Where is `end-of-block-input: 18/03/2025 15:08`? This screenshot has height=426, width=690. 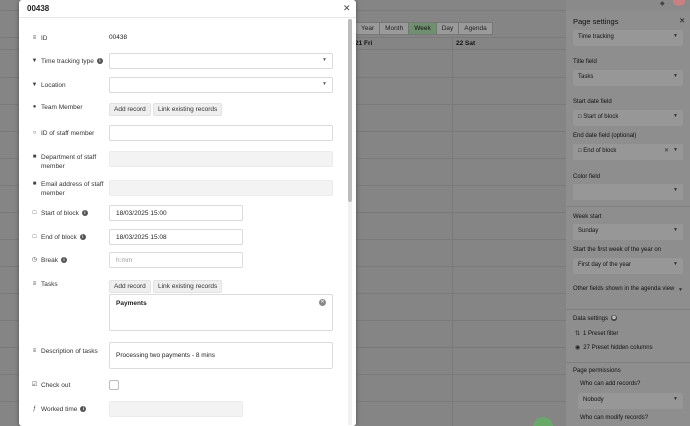
end-of-block-input: 18/03/2025 15:08 is located at coordinates (176, 237).